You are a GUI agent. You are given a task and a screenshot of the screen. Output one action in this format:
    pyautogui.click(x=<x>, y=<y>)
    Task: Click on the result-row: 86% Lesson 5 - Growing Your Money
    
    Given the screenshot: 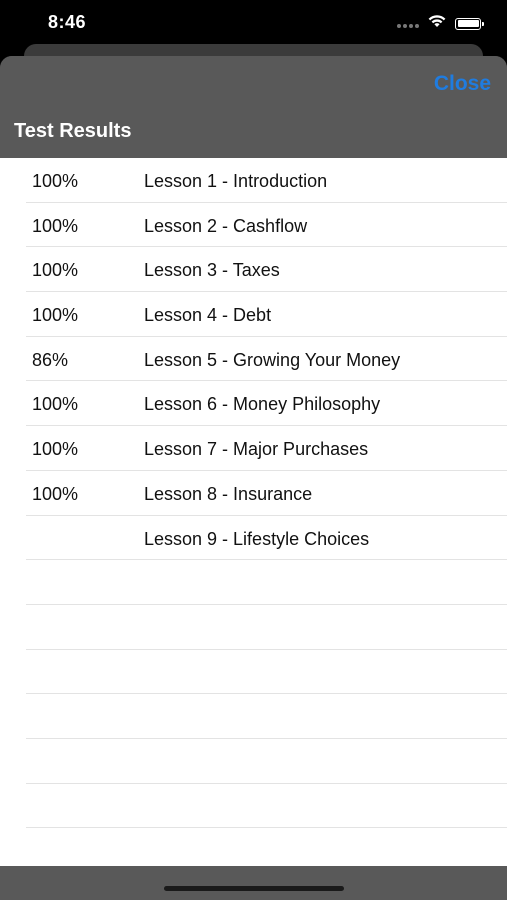 What is the action you would take?
    pyautogui.click(x=253, y=359)
    